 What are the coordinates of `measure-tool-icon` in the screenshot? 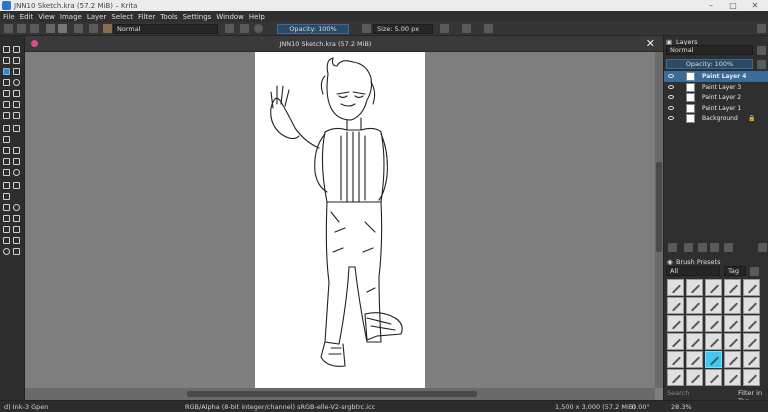 It's located at (16, 185).